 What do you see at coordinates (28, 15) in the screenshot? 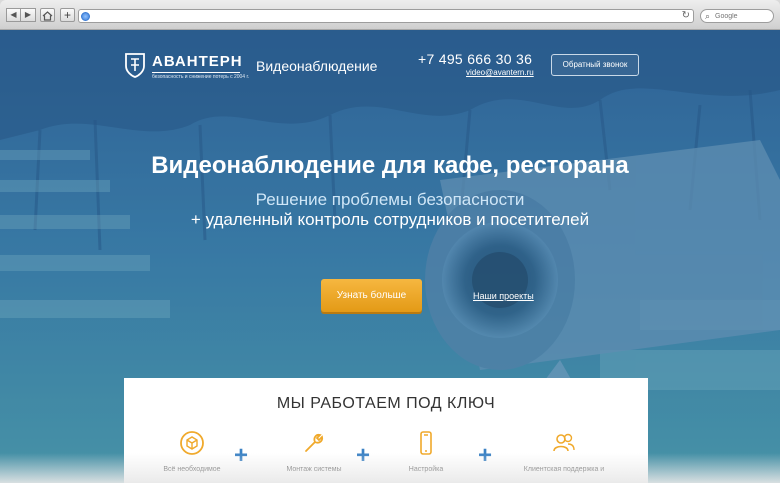
I see `forward-icon: ▶` at bounding box center [28, 15].